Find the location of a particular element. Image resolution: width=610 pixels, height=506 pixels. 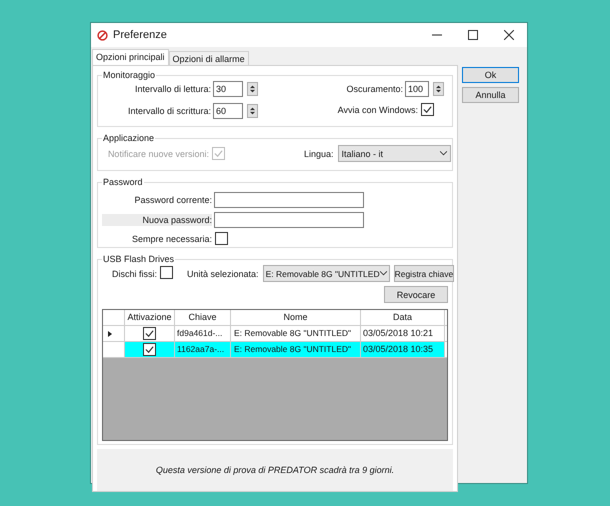

prohibition-icon is located at coordinates (102, 35).